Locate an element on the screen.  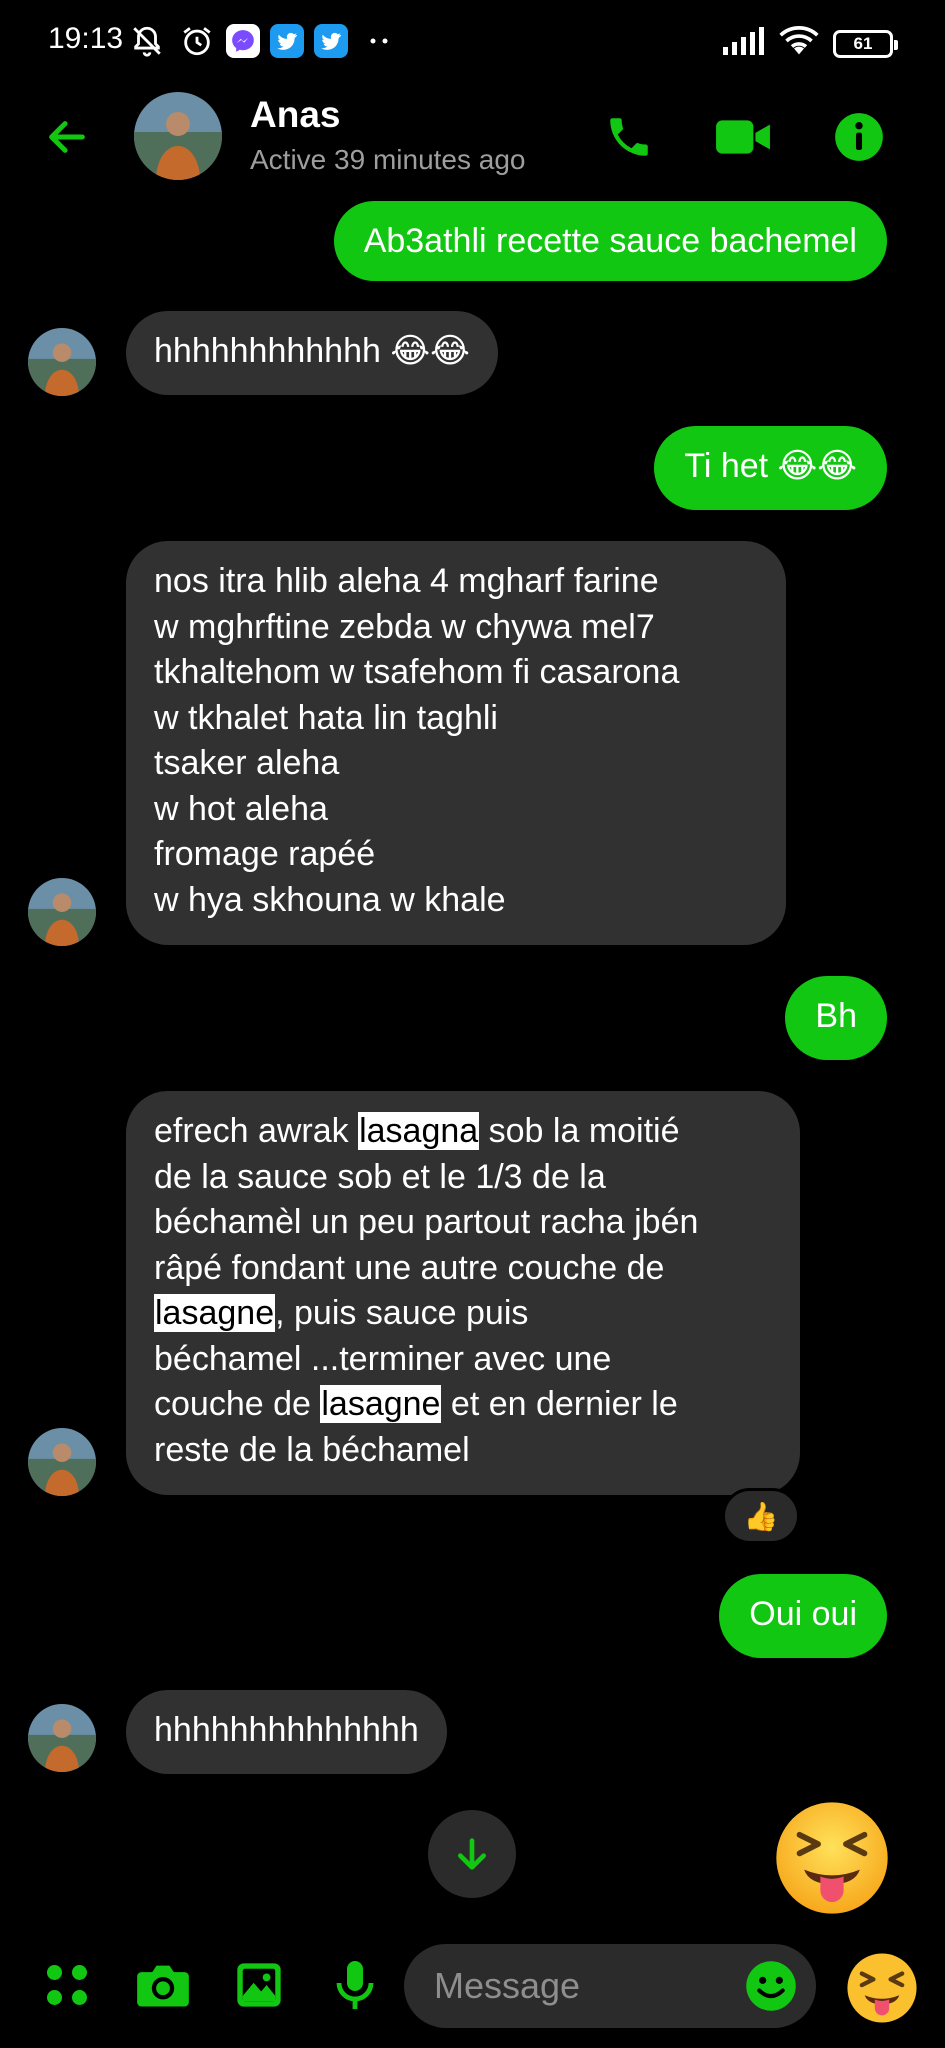
message-bubble-incoming: hhhhhhhhhhhh 😂😂 is located at coordinates (312, 353).